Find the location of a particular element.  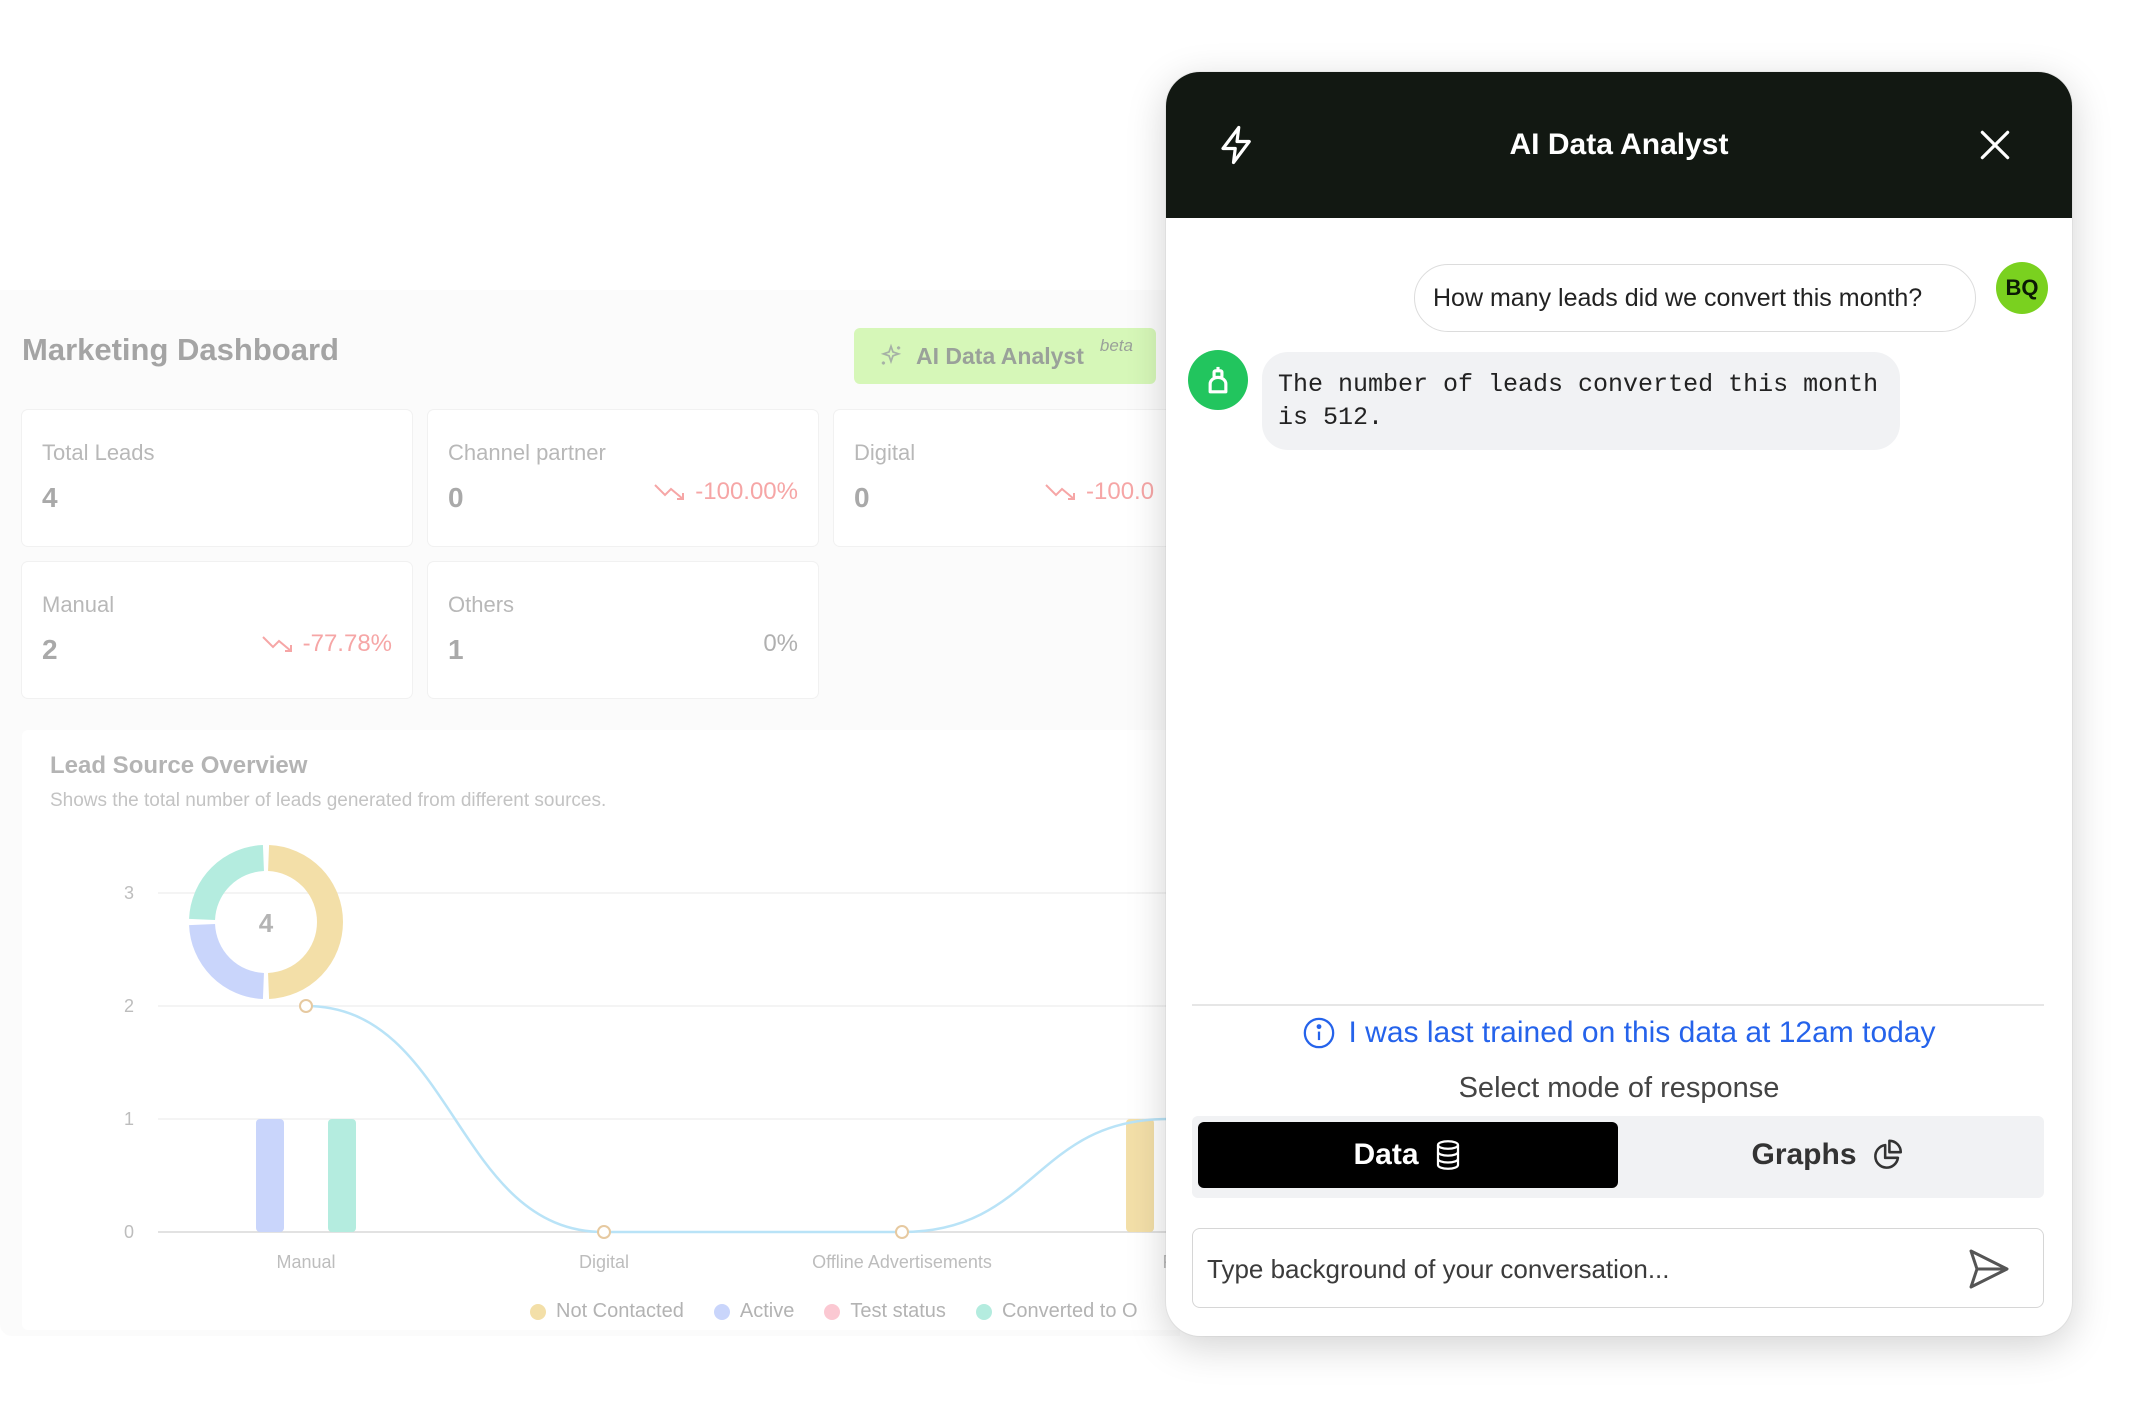

bot-icon is located at coordinates (1218, 380).